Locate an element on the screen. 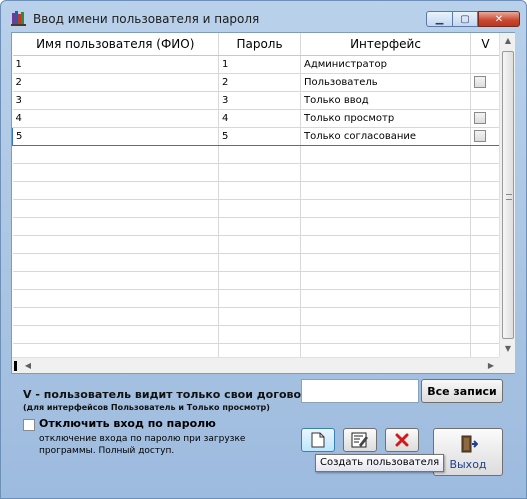 The height and width of the screenshot is (499, 527). row-marker is located at coordinates (15, 366).